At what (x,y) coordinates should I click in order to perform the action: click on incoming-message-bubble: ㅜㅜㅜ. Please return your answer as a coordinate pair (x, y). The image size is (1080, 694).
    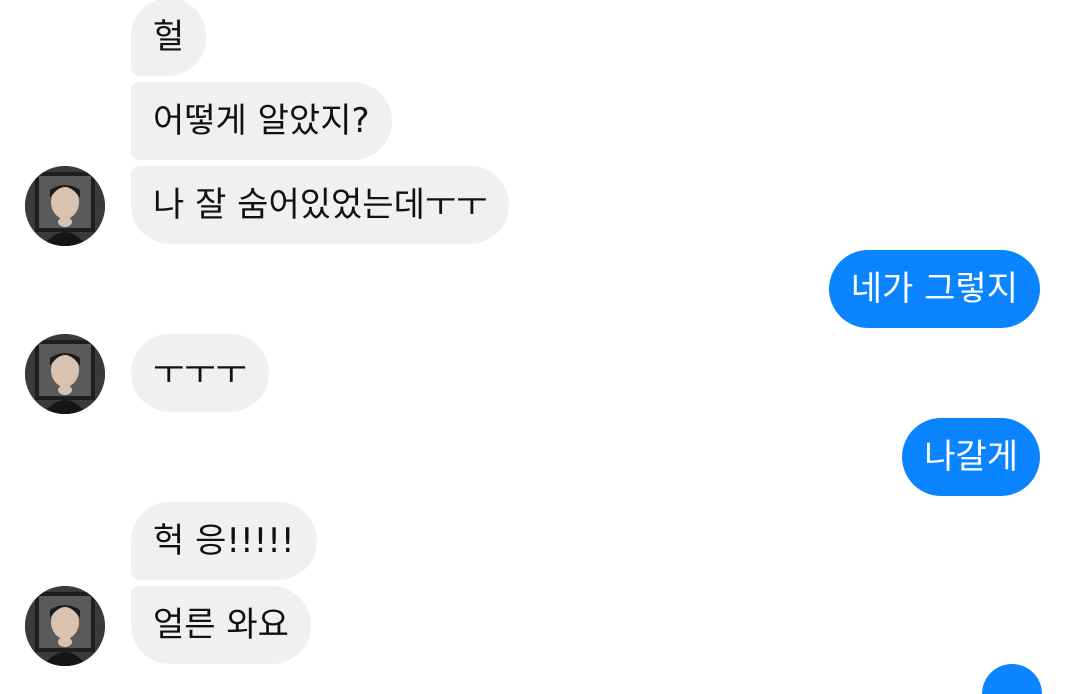
    Looking at the image, I should click on (200, 373).